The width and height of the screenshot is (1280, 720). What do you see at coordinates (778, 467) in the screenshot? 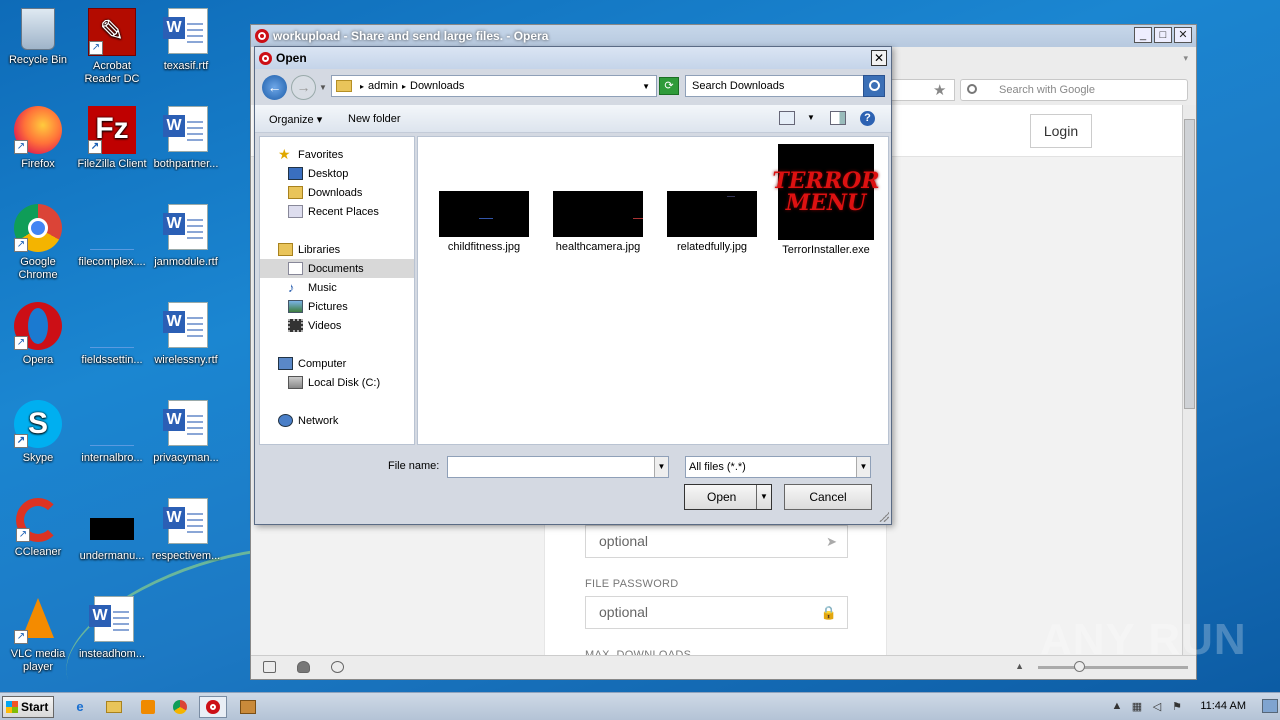
I see `file-type-select: All files (*.*) ▼` at bounding box center [778, 467].